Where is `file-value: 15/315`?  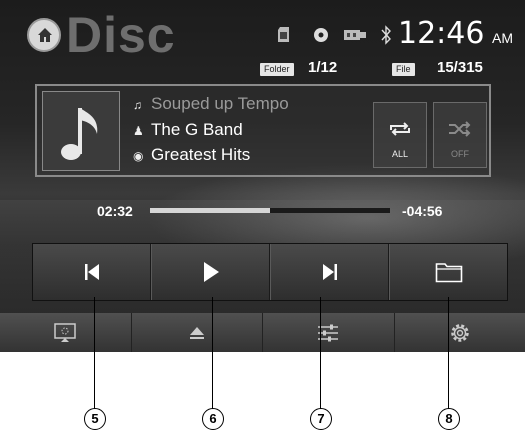
file-value: 15/315 is located at coordinates (460, 67).